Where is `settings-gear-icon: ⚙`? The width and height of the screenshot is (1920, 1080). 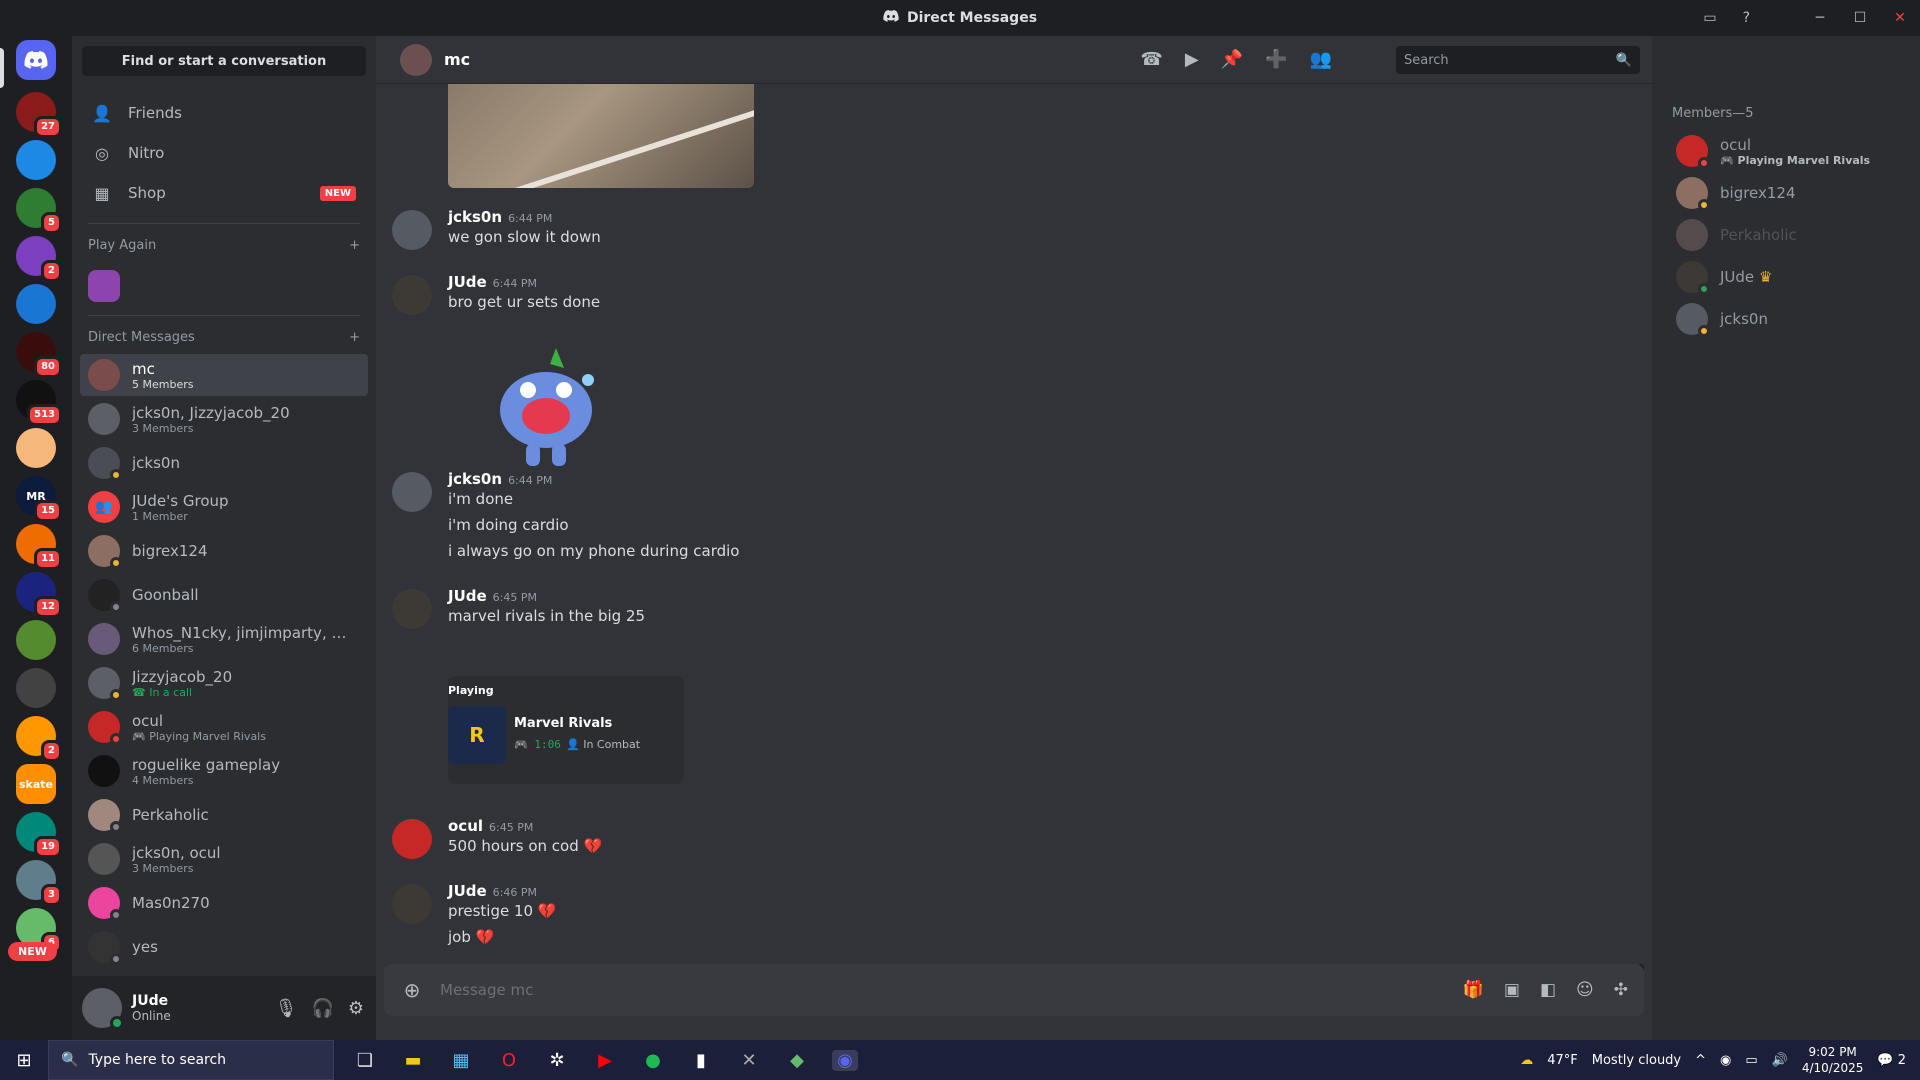 settings-gear-icon: ⚙ is located at coordinates (356, 1008).